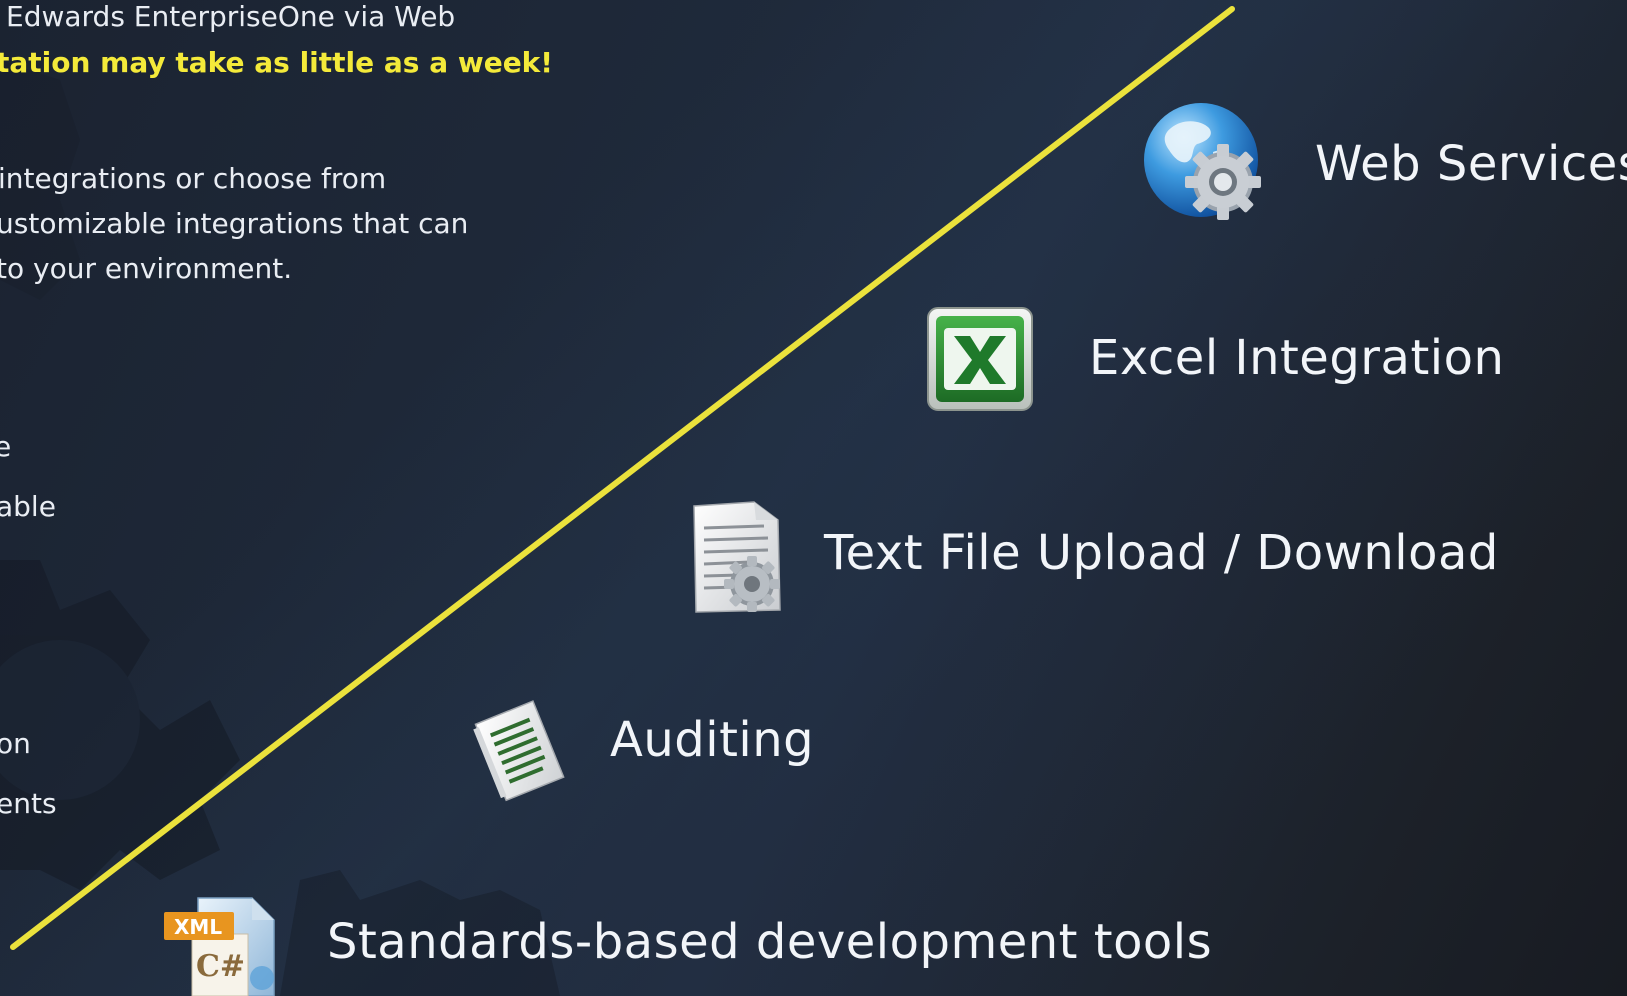 The image size is (1627, 996). What do you see at coordinates (234, 223) in the screenshot?
I see `left-text-line-4: ustomizable integrations that can` at bounding box center [234, 223].